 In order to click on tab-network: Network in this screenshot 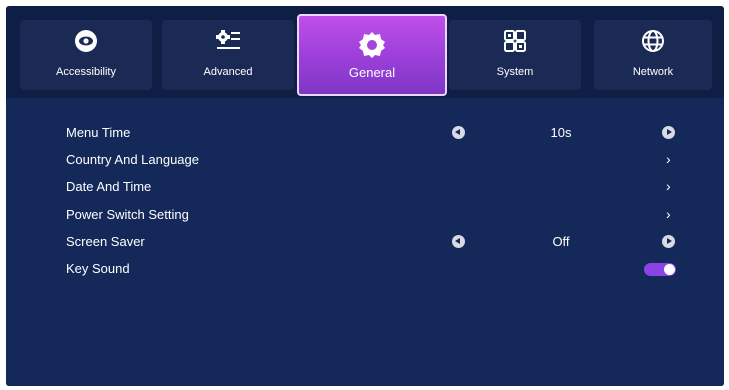, I will do `click(653, 55)`.